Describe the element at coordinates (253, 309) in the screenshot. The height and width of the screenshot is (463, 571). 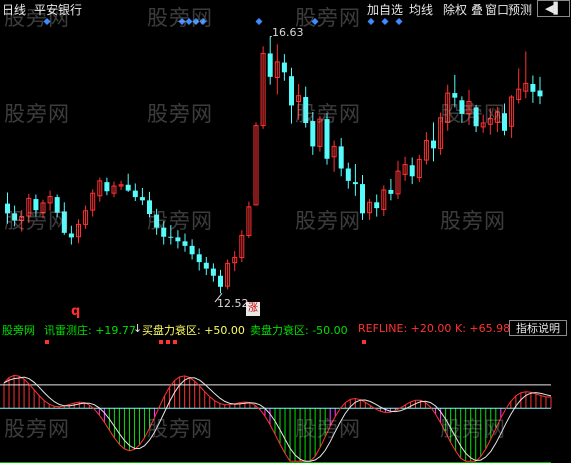
I see `limit-up-marker: 涨` at that location.